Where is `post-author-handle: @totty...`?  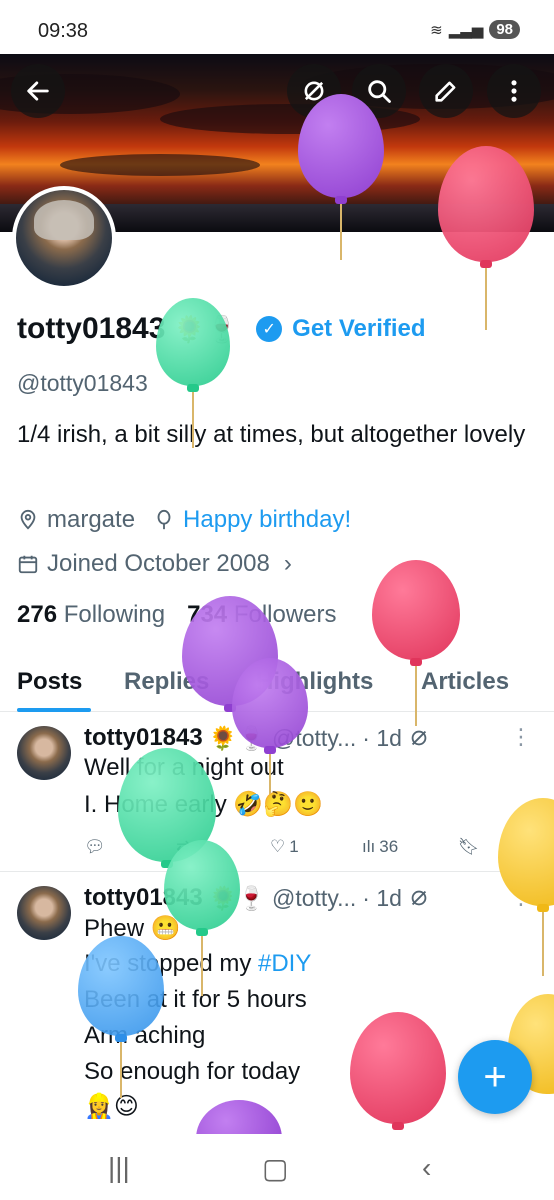 post-author-handle: @totty... is located at coordinates (314, 897).